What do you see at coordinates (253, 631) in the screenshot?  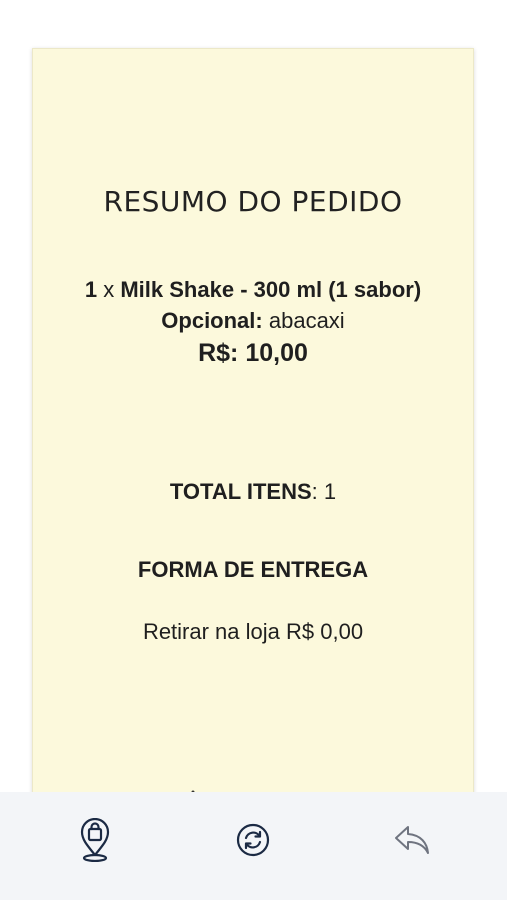 I see `delivery-option: Retirar na loja R$ 0,00` at bounding box center [253, 631].